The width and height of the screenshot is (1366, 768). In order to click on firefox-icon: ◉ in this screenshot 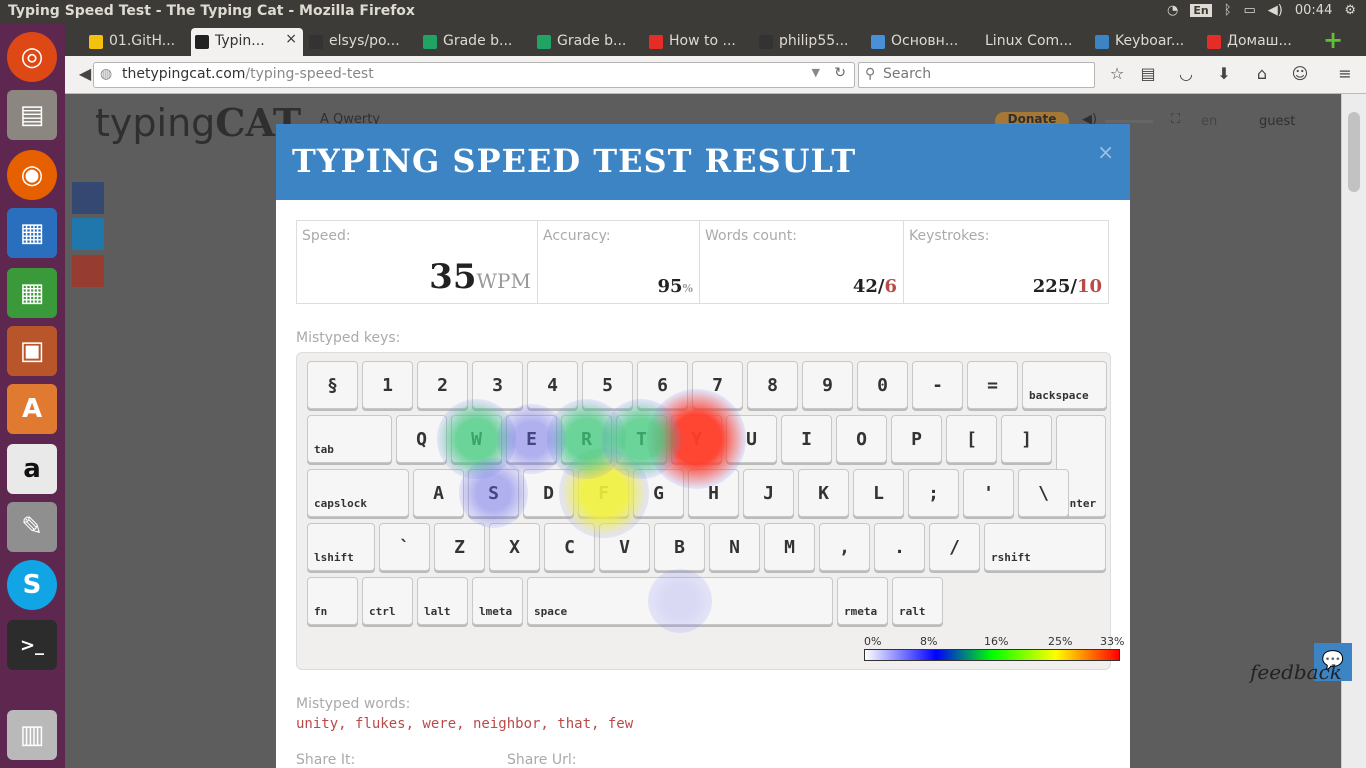, I will do `click(32, 175)`.